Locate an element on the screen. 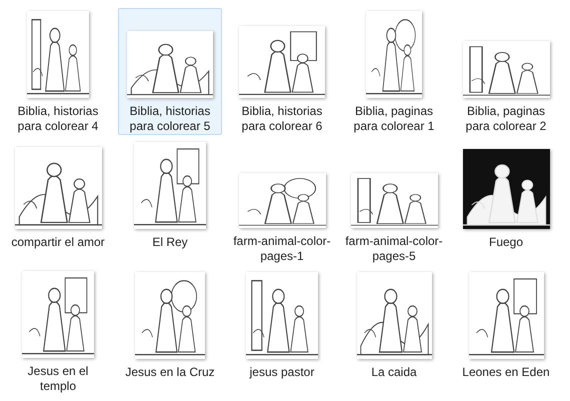 The image size is (570, 401). file-item: farm-animal-color-pages-5 is located at coordinates (394, 201).